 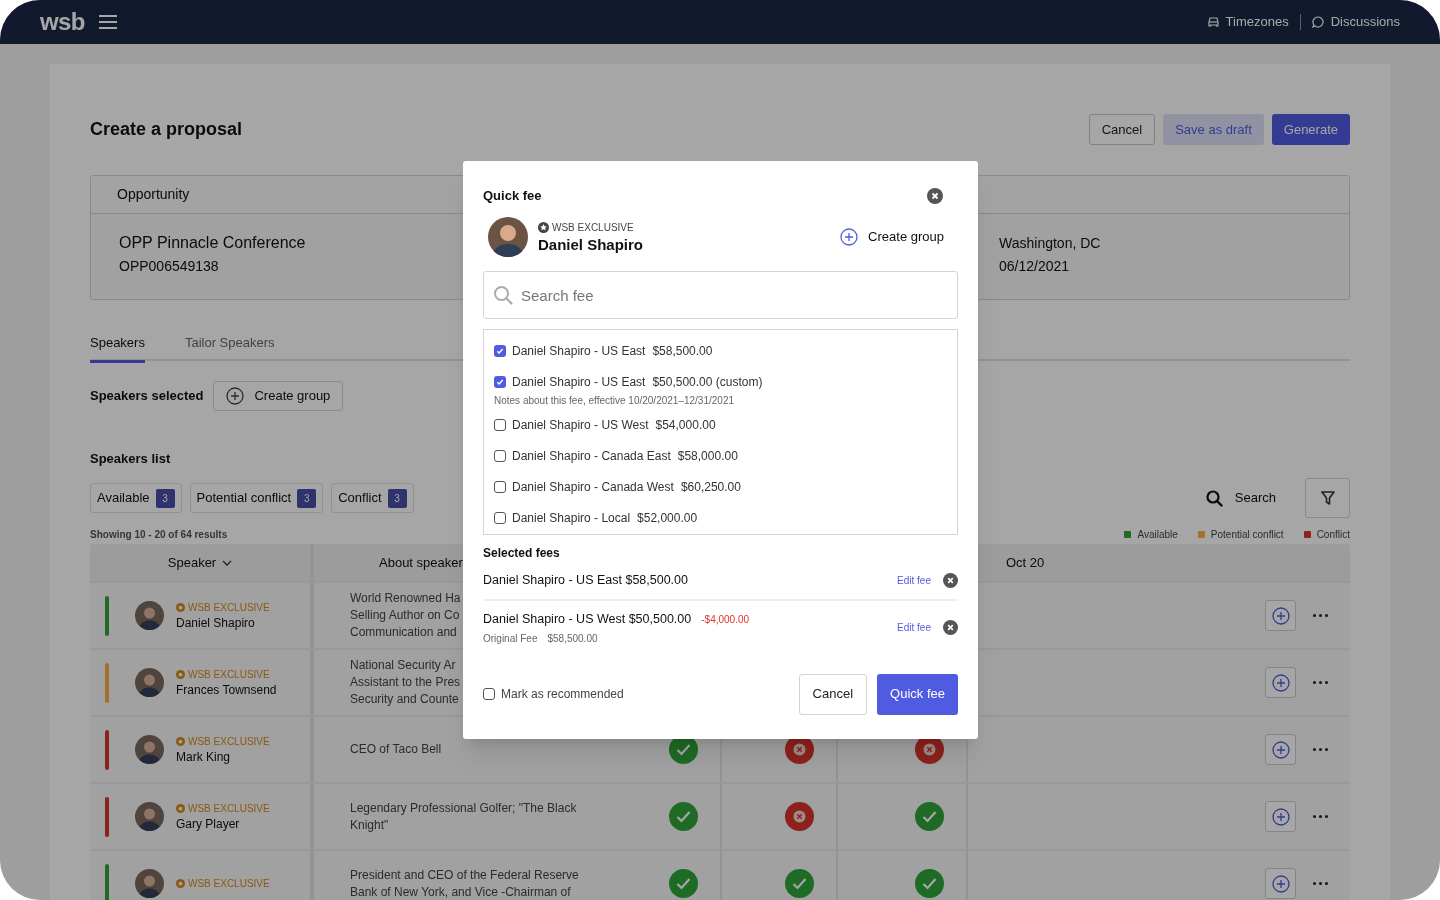 What do you see at coordinates (169, 266) in the screenshot?
I see `opportunity-id: OPP006549138` at bounding box center [169, 266].